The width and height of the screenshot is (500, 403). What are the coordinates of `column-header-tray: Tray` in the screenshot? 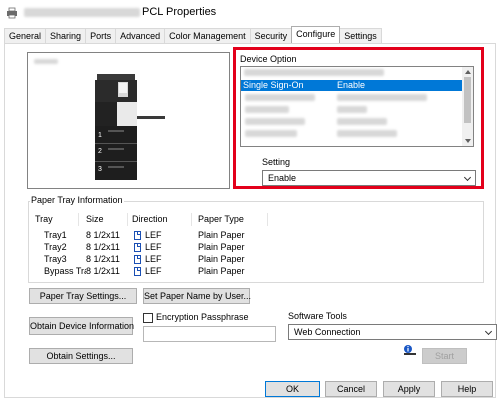 It's located at (44, 219).